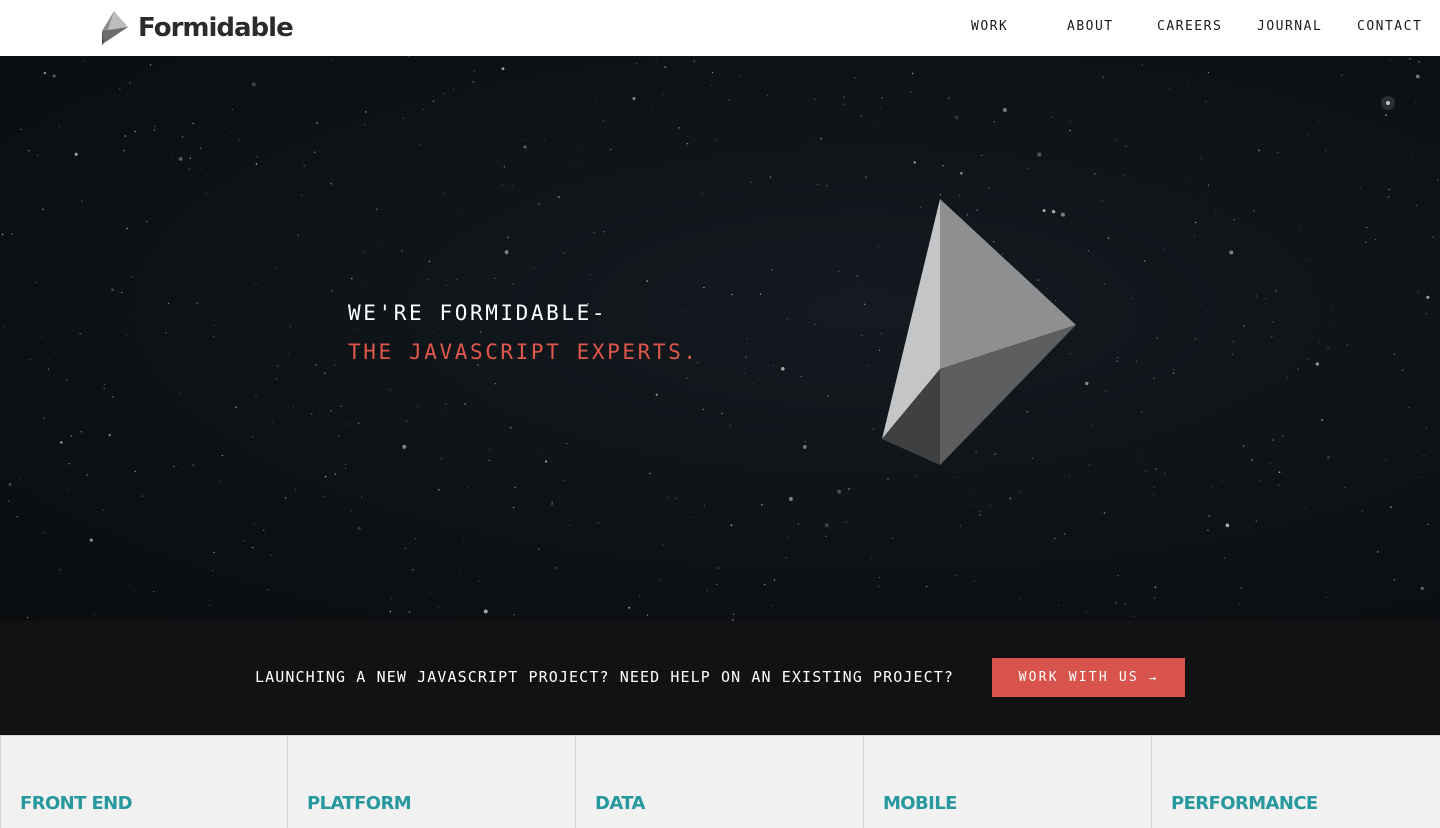 This screenshot has width=1440, height=828. Describe the element at coordinates (1296, 782) in the screenshot. I see `service-performance: PERFORMANCE` at that location.